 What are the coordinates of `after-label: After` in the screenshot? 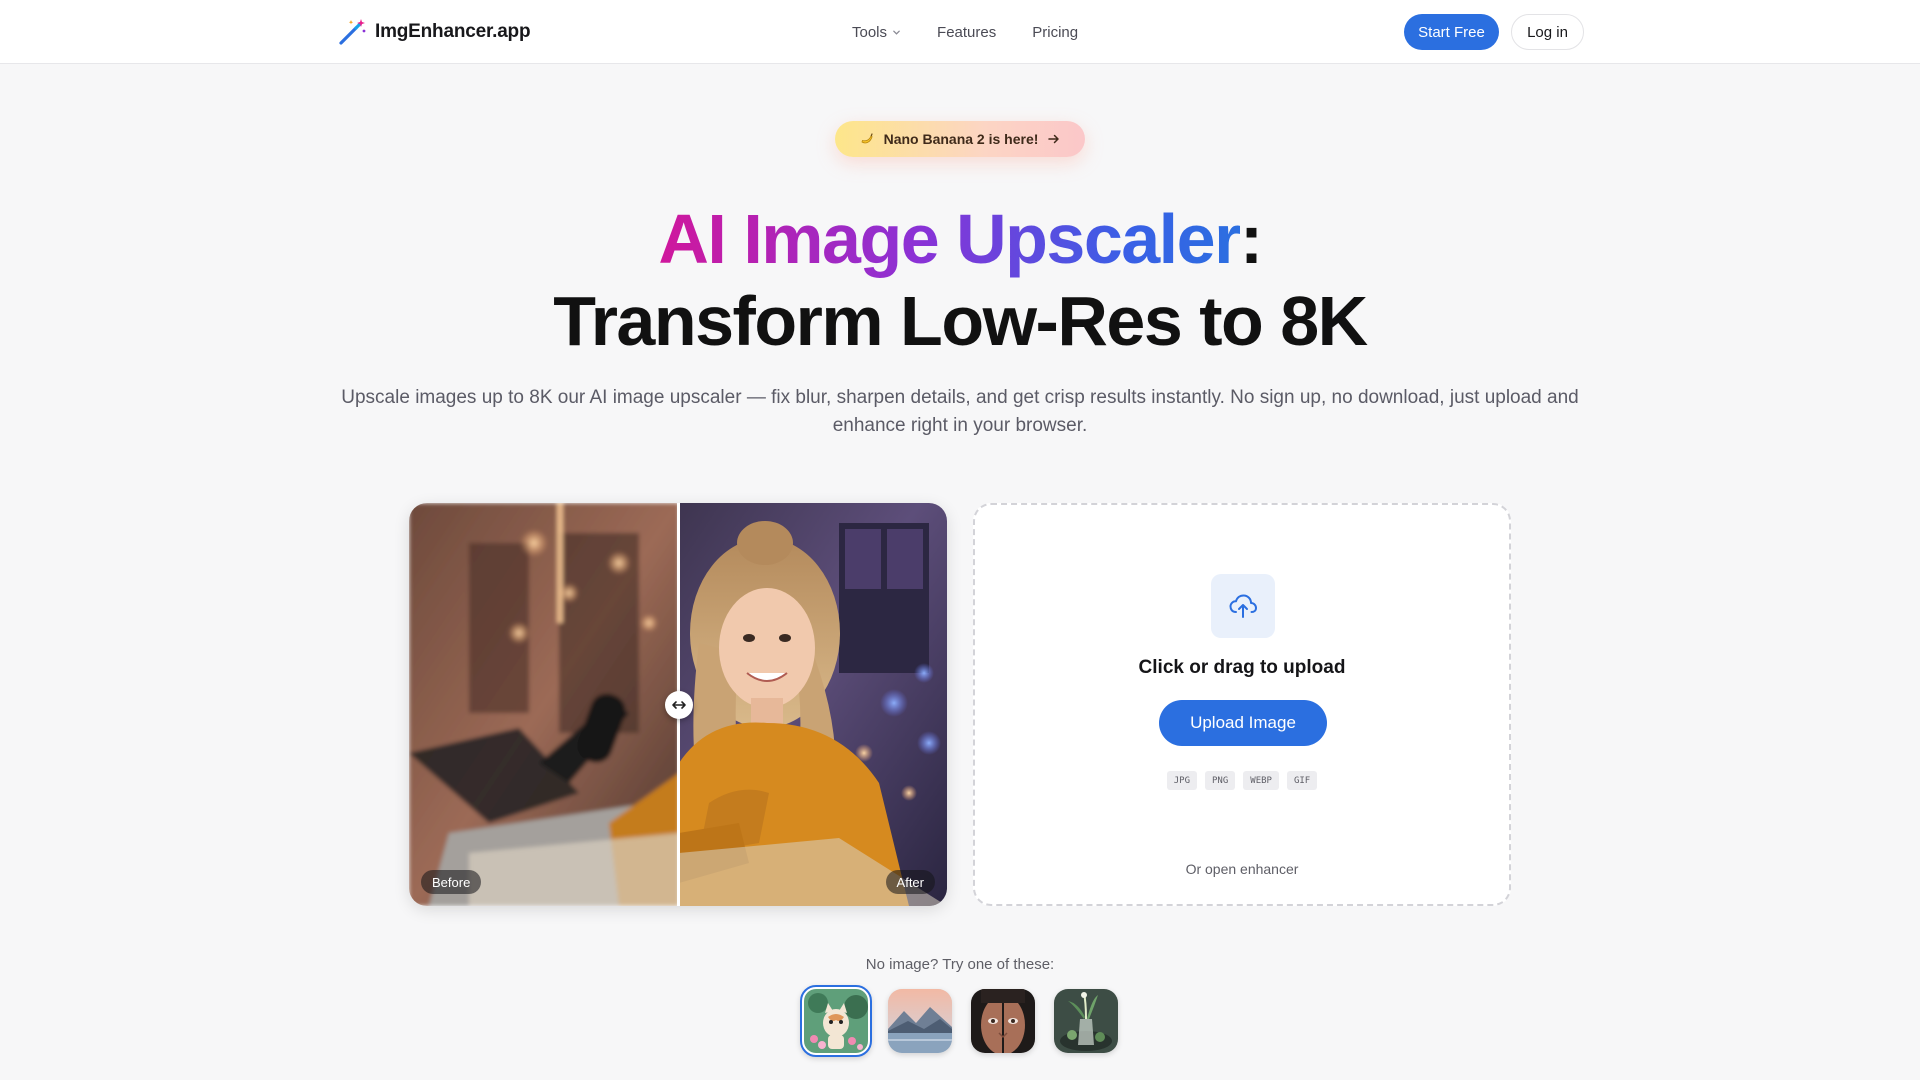 It's located at (910, 882).